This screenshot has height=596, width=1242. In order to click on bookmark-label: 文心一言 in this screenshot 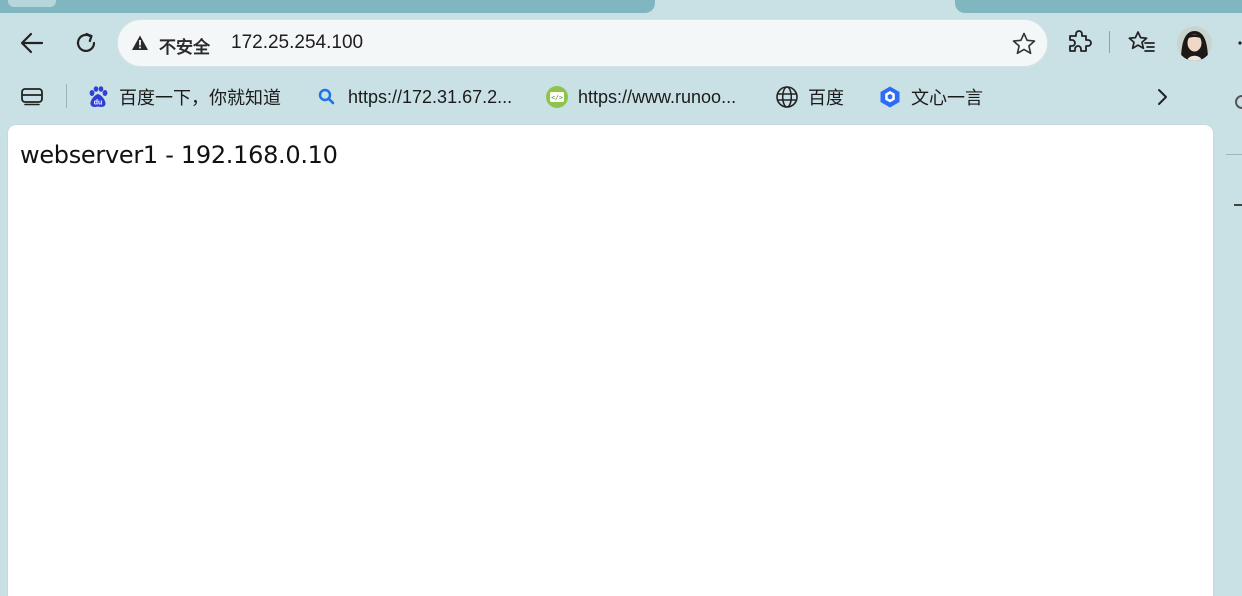, I will do `click(947, 98)`.